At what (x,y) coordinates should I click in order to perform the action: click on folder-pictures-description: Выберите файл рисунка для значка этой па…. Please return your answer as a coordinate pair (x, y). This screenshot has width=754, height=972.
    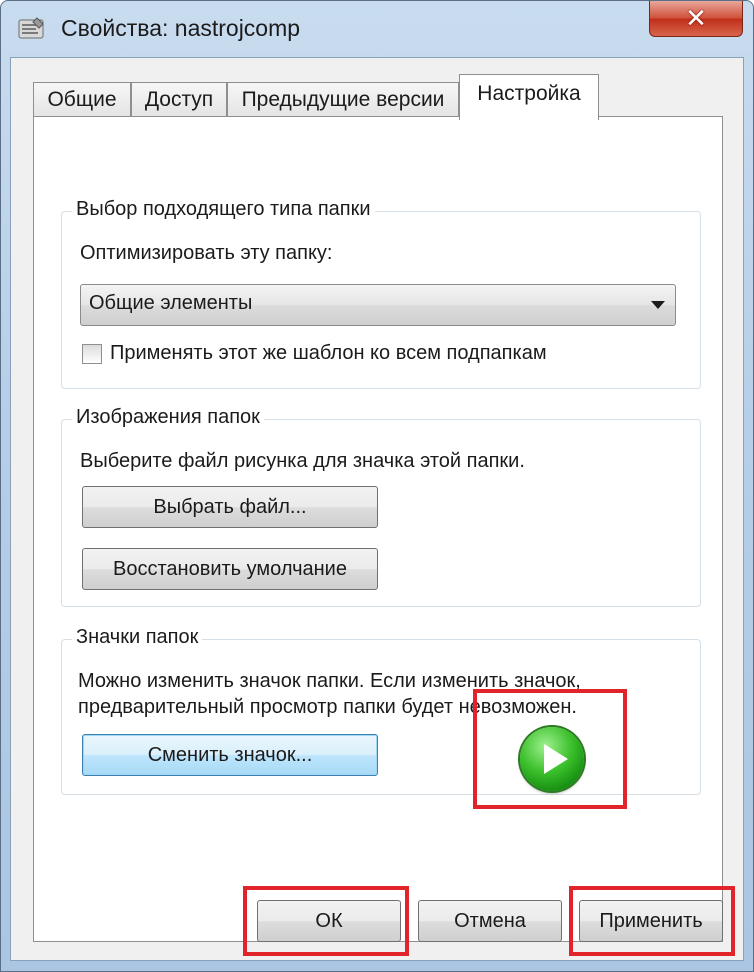
    Looking at the image, I should click on (302, 461).